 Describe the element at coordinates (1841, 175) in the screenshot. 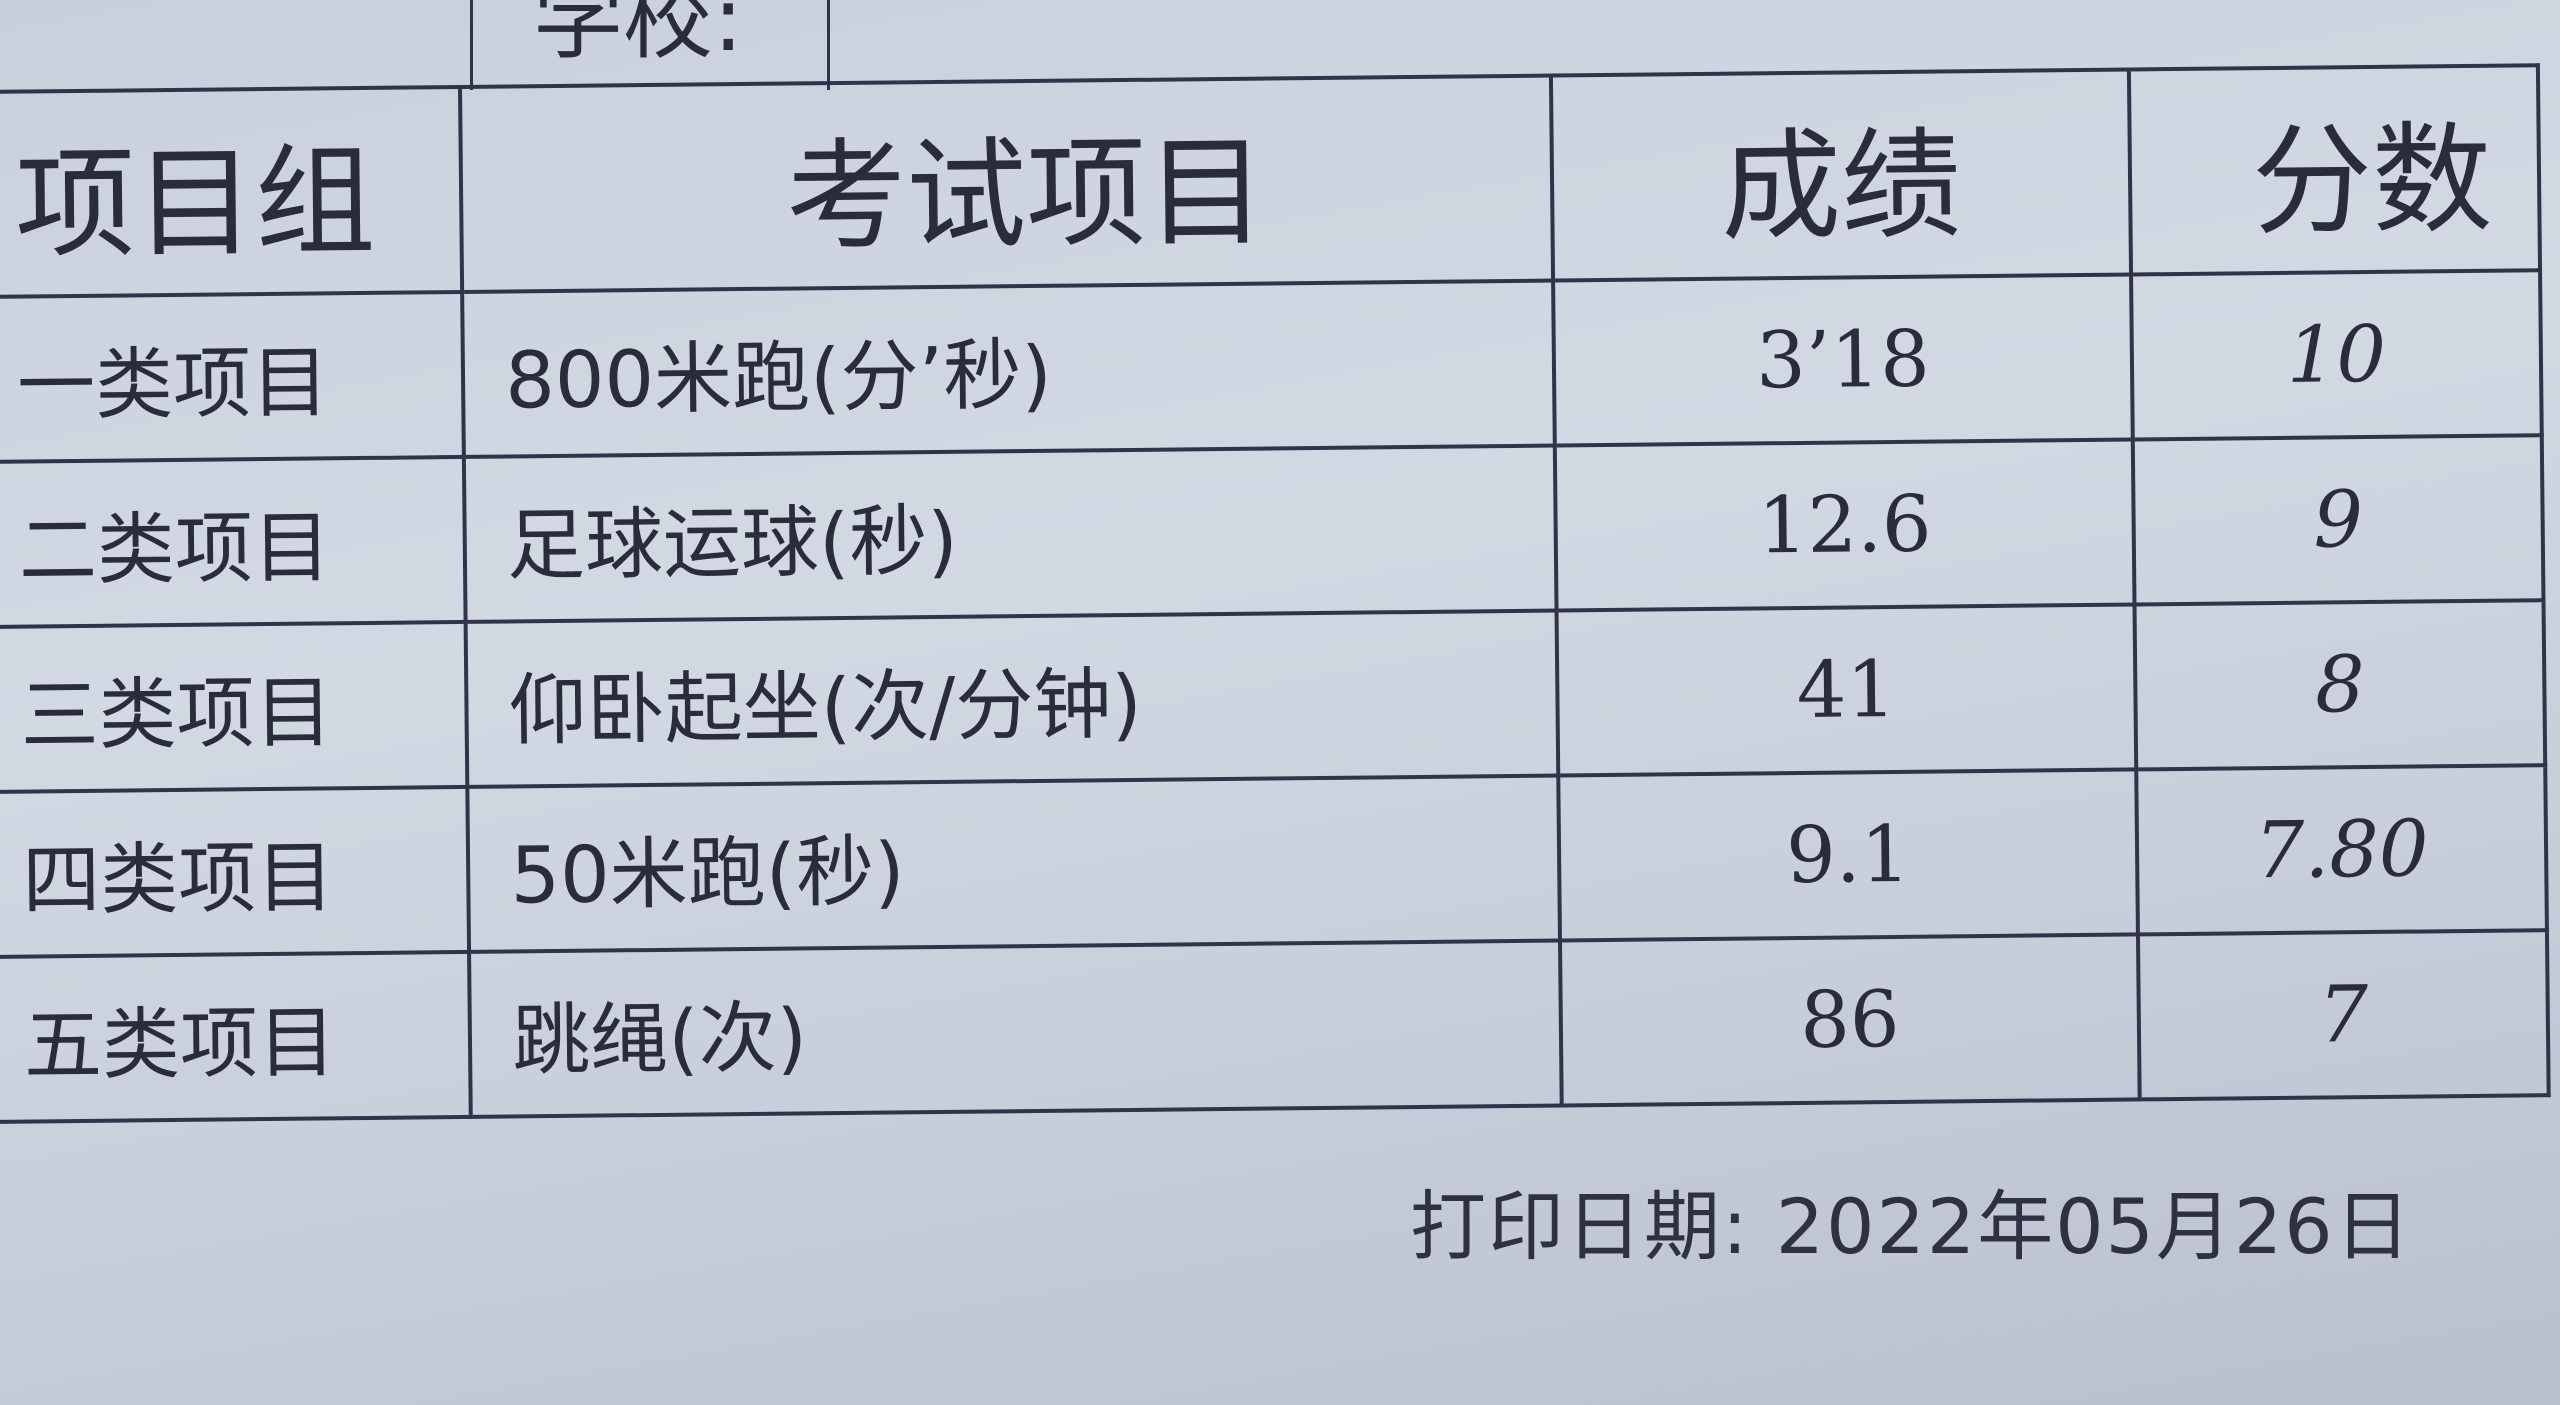

I see `header-result: 成绩` at that location.